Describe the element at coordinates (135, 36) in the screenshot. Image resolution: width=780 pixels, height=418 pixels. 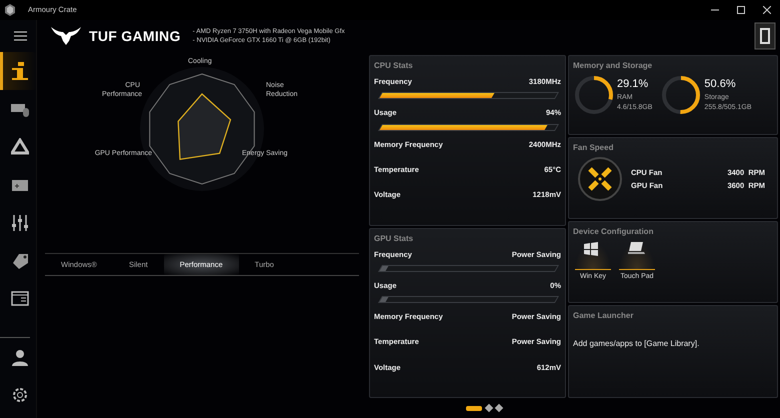
I see `brand-name: TUF GAMING` at that location.